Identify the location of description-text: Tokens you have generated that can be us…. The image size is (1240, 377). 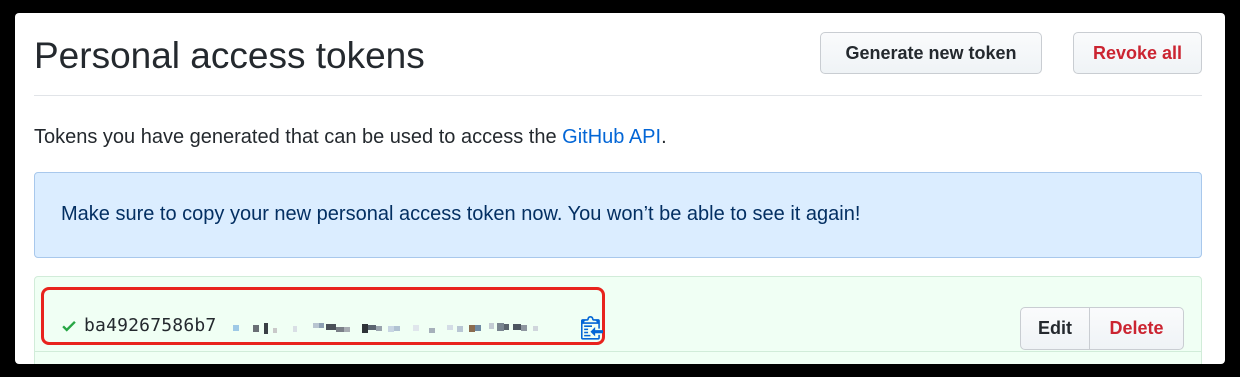
(298, 137).